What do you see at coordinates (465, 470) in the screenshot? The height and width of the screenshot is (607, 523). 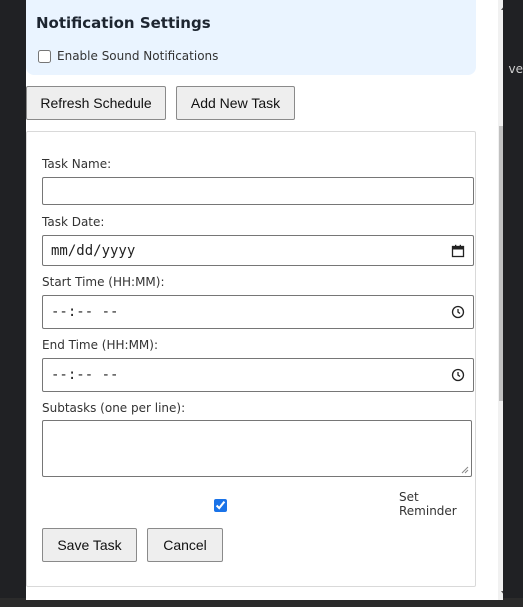 I see `resize-handle-icon` at bounding box center [465, 470].